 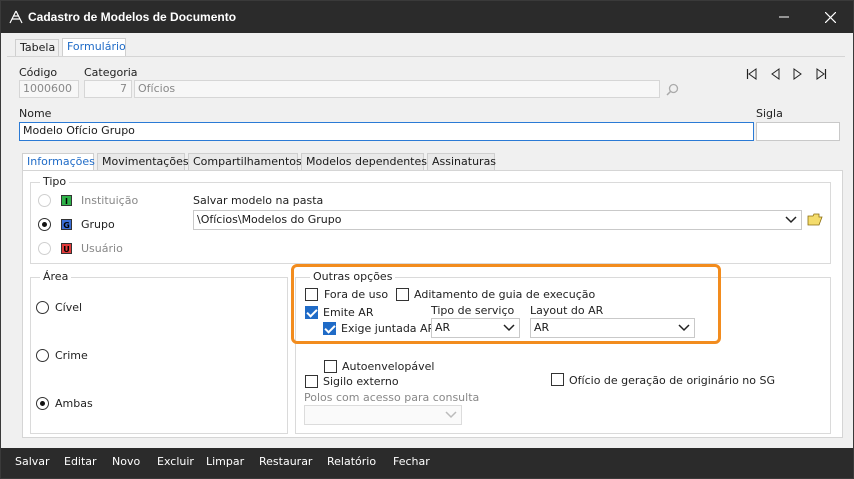 I want to click on minimize-button, so click(x=784, y=17).